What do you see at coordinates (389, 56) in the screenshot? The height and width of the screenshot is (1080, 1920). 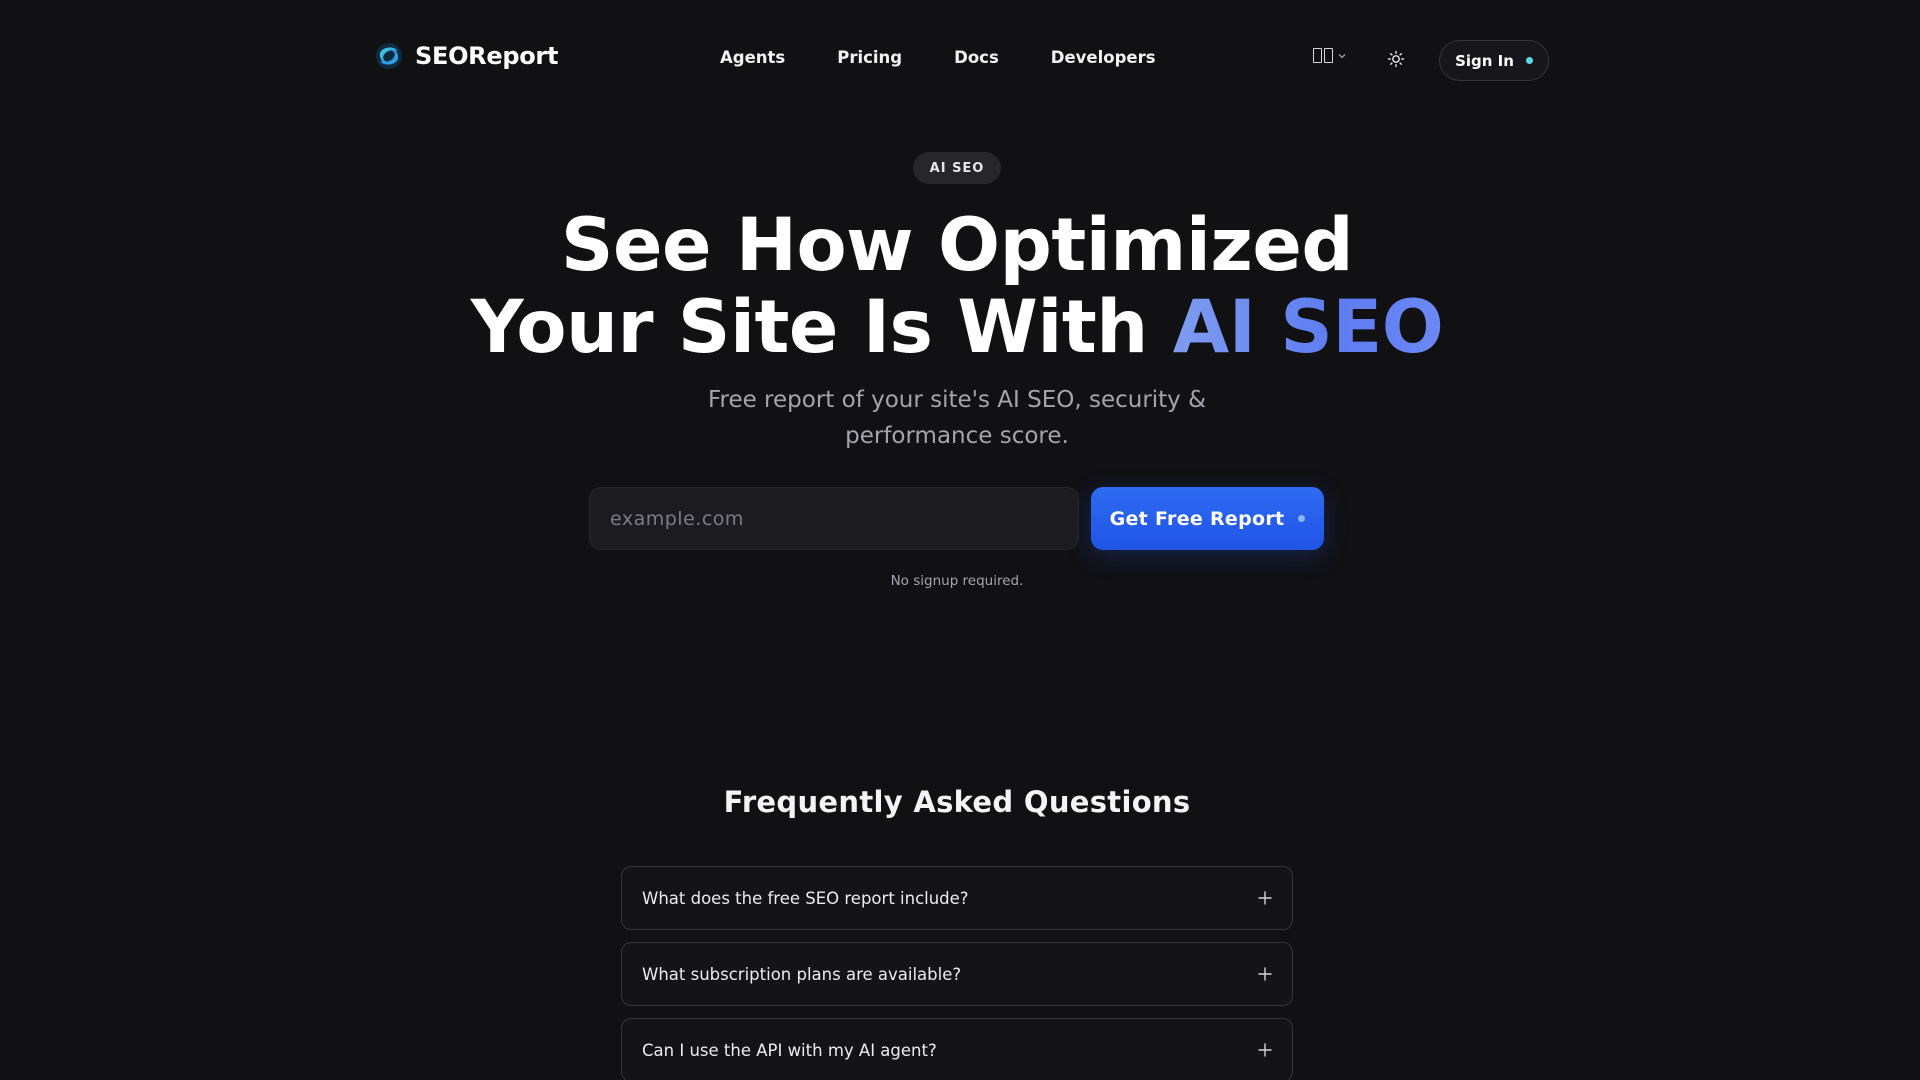 I see `seoreport-logo-icon` at bounding box center [389, 56].